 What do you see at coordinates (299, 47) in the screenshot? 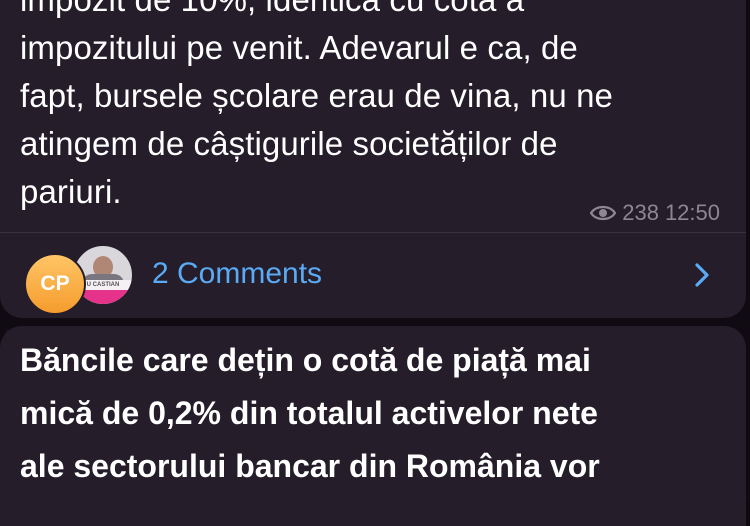
I see `message-line: impozitului pe venit. Adevarul e ca, de` at bounding box center [299, 47].